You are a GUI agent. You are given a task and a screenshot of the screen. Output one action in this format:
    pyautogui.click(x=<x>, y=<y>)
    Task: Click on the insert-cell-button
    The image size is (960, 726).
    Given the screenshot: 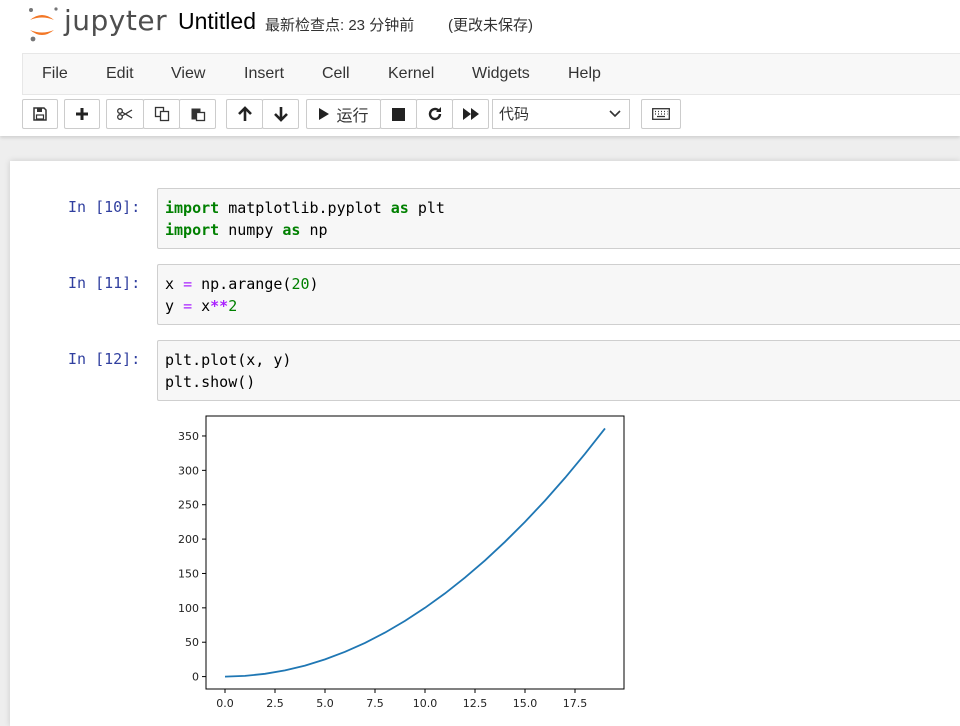 What is the action you would take?
    pyautogui.click(x=82, y=114)
    